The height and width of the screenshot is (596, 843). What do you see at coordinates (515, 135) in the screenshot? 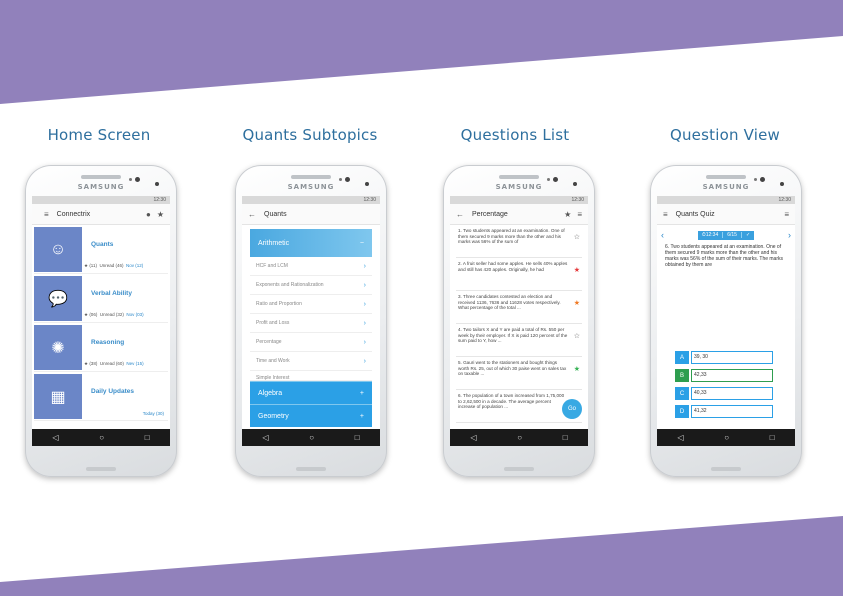
I see `col-title-questions: Questions List` at bounding box center [515, 135].